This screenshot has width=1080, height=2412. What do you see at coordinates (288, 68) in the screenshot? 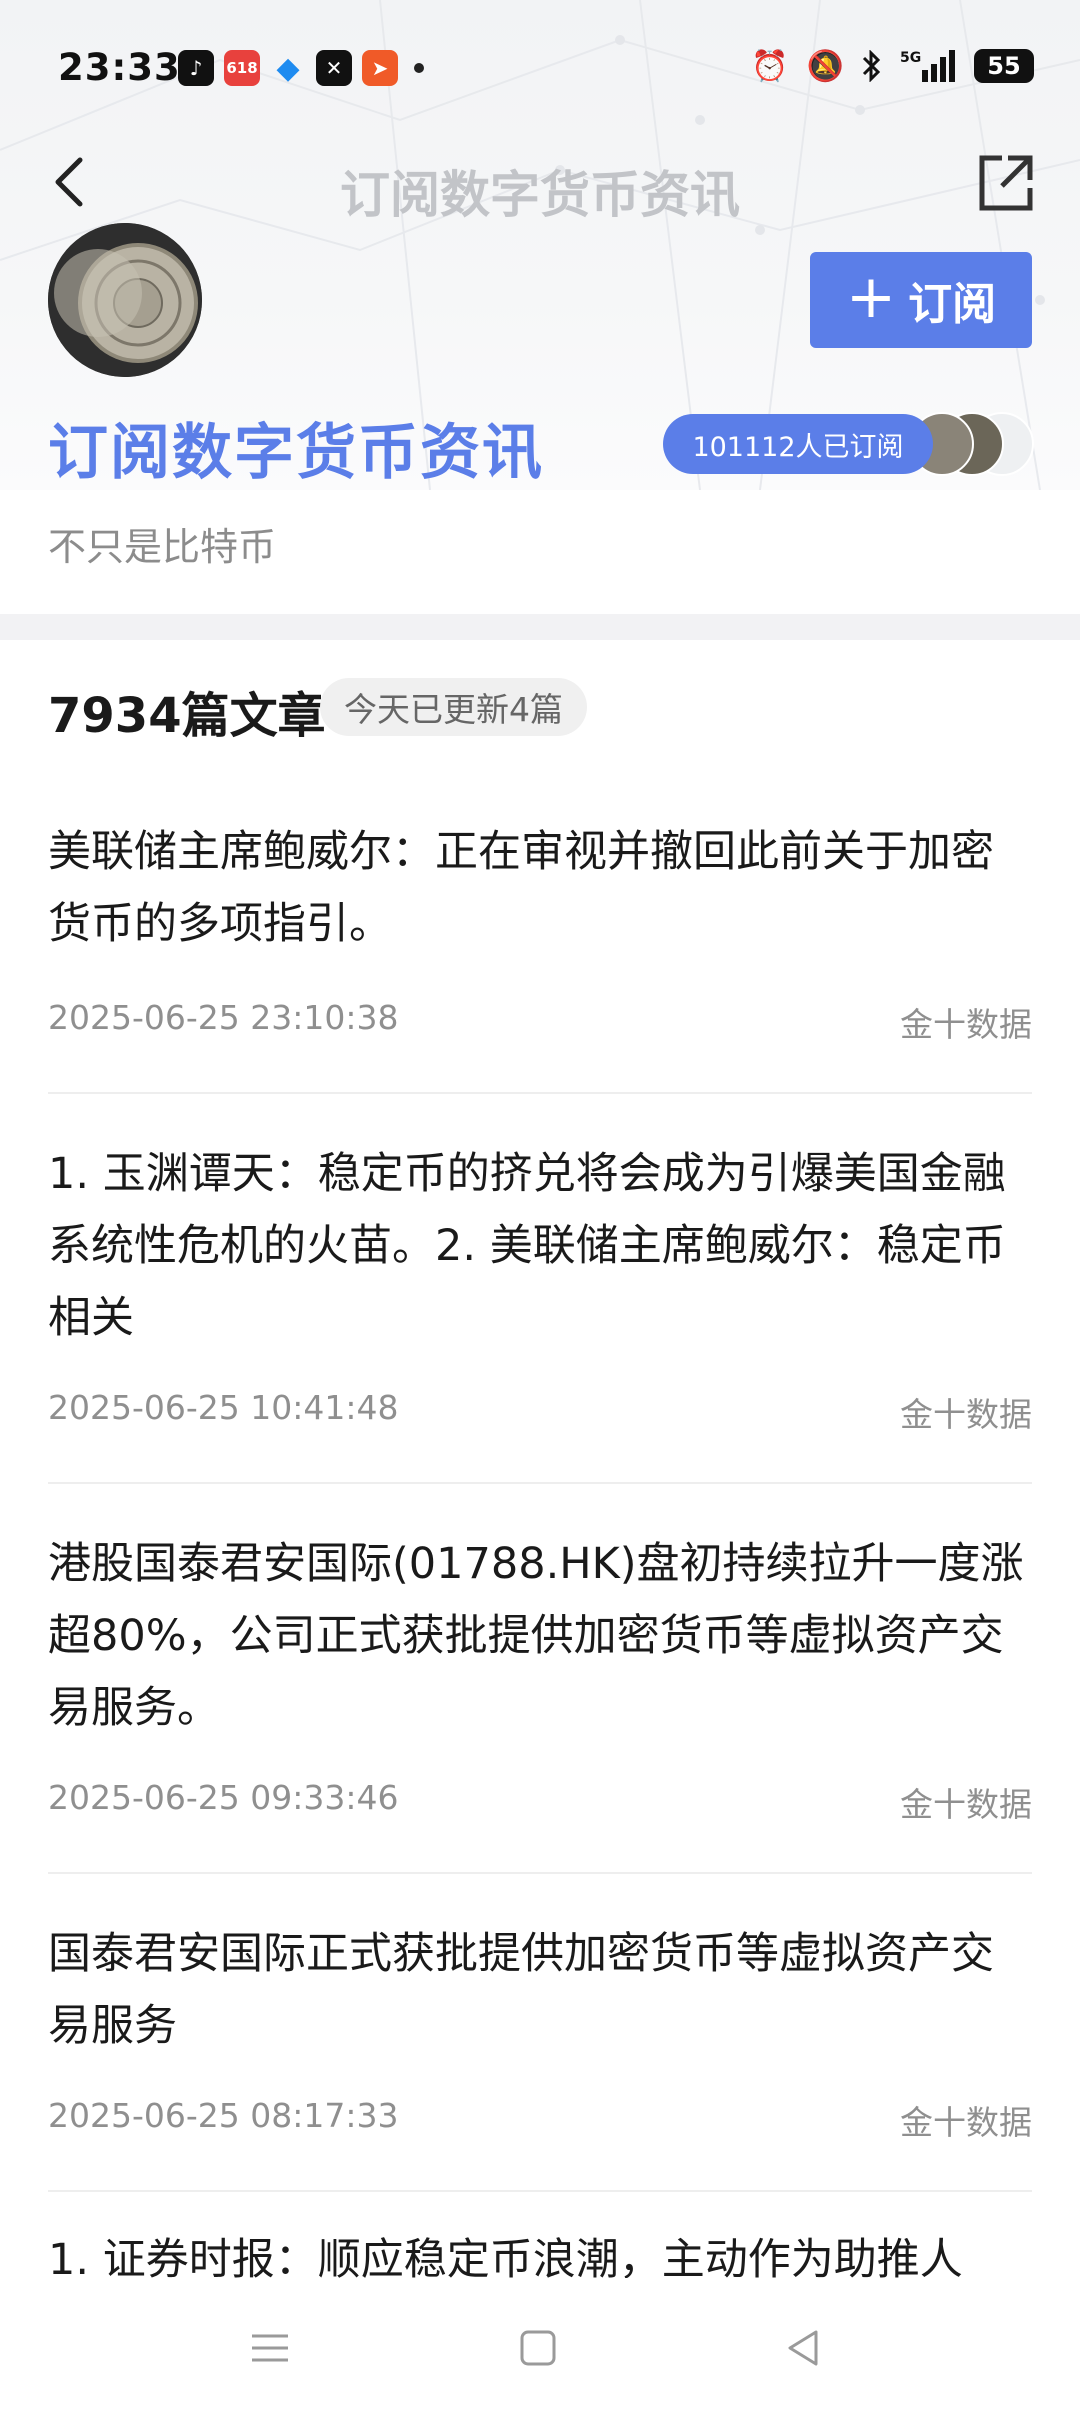
I see `bird-app-icon: ◆` at bounding box center [288, 68].